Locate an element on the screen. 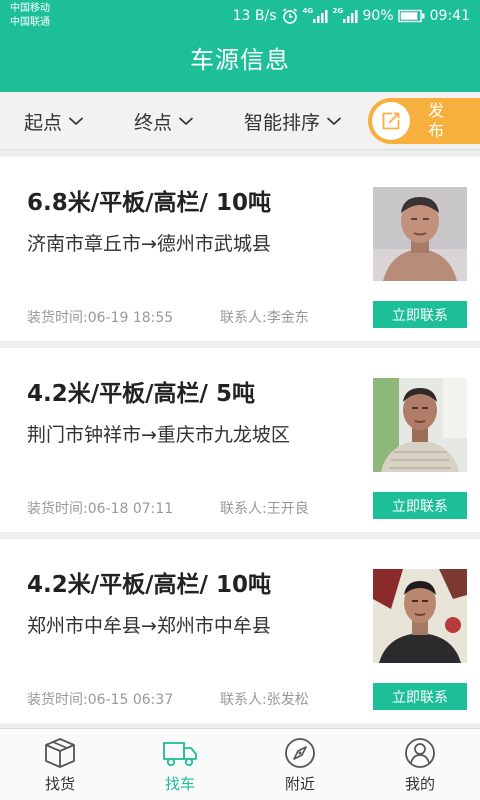 The image size is (480, 800). alarm-icon is located at coordinates (290, 16).